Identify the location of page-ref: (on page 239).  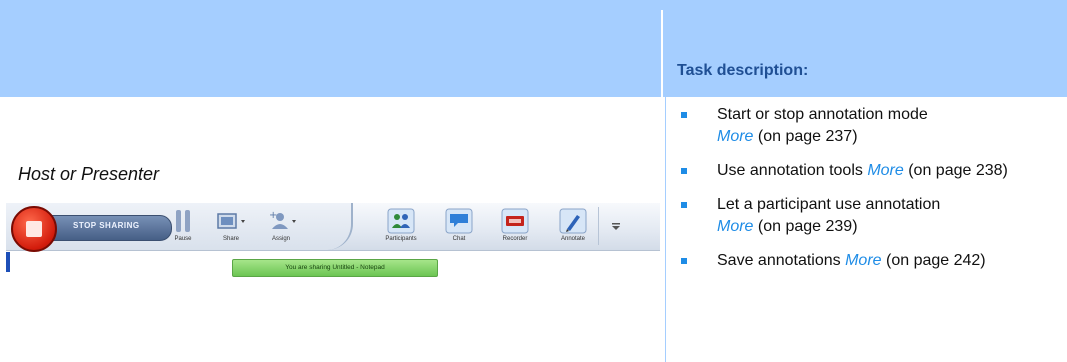
(805, 226).